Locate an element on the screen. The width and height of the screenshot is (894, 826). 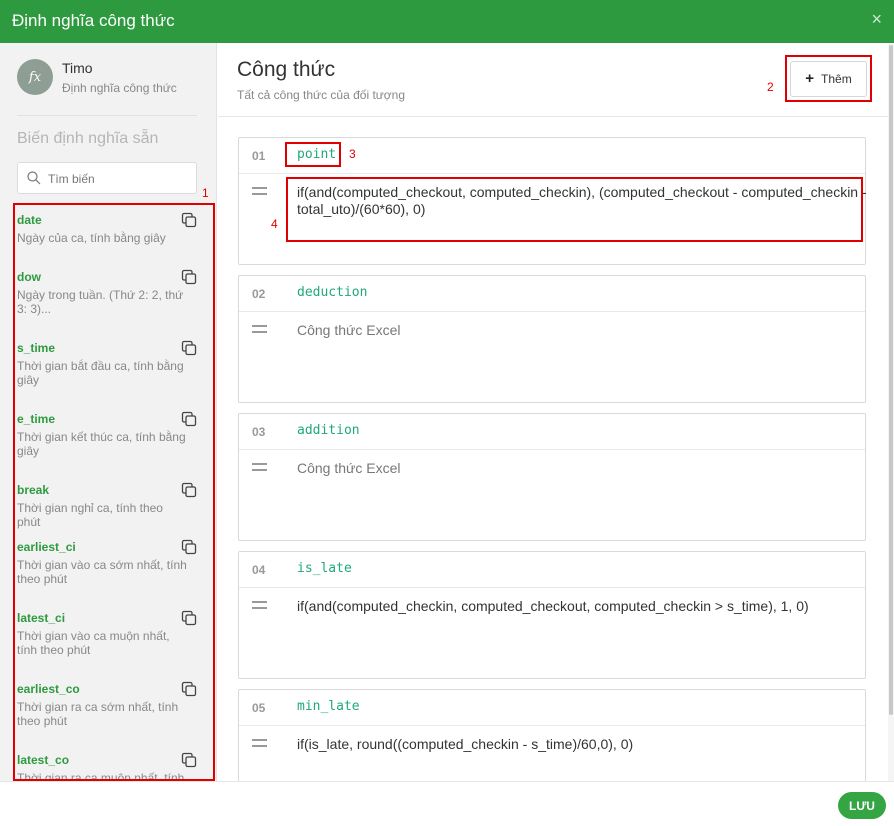
formula-card: 02 deduction Công thức Excel is located at coordinates (552, 339).